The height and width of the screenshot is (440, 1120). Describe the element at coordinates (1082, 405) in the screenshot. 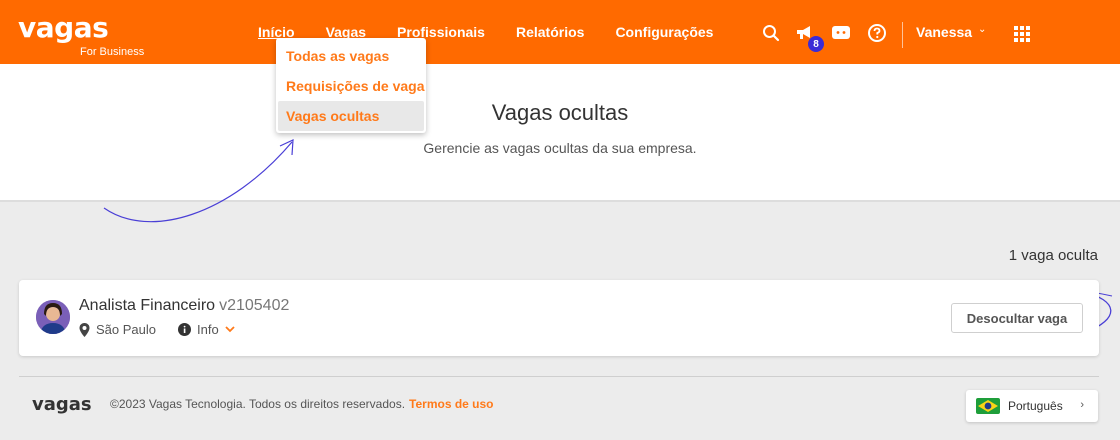

I see `chevron-right-icon: ›` at that location.